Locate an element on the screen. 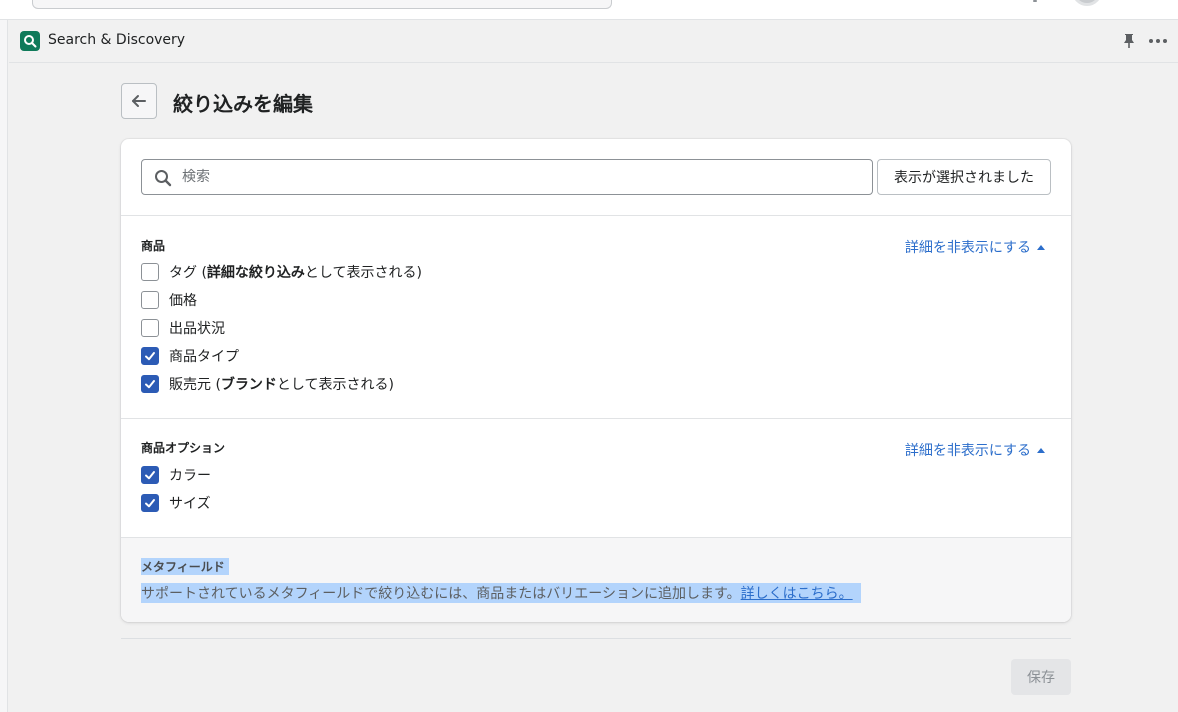 This screenshot has width=1178, height=712. filter-option: タグ (詳細な絞り込みとして表示される) is located at coordinates (281, 272).